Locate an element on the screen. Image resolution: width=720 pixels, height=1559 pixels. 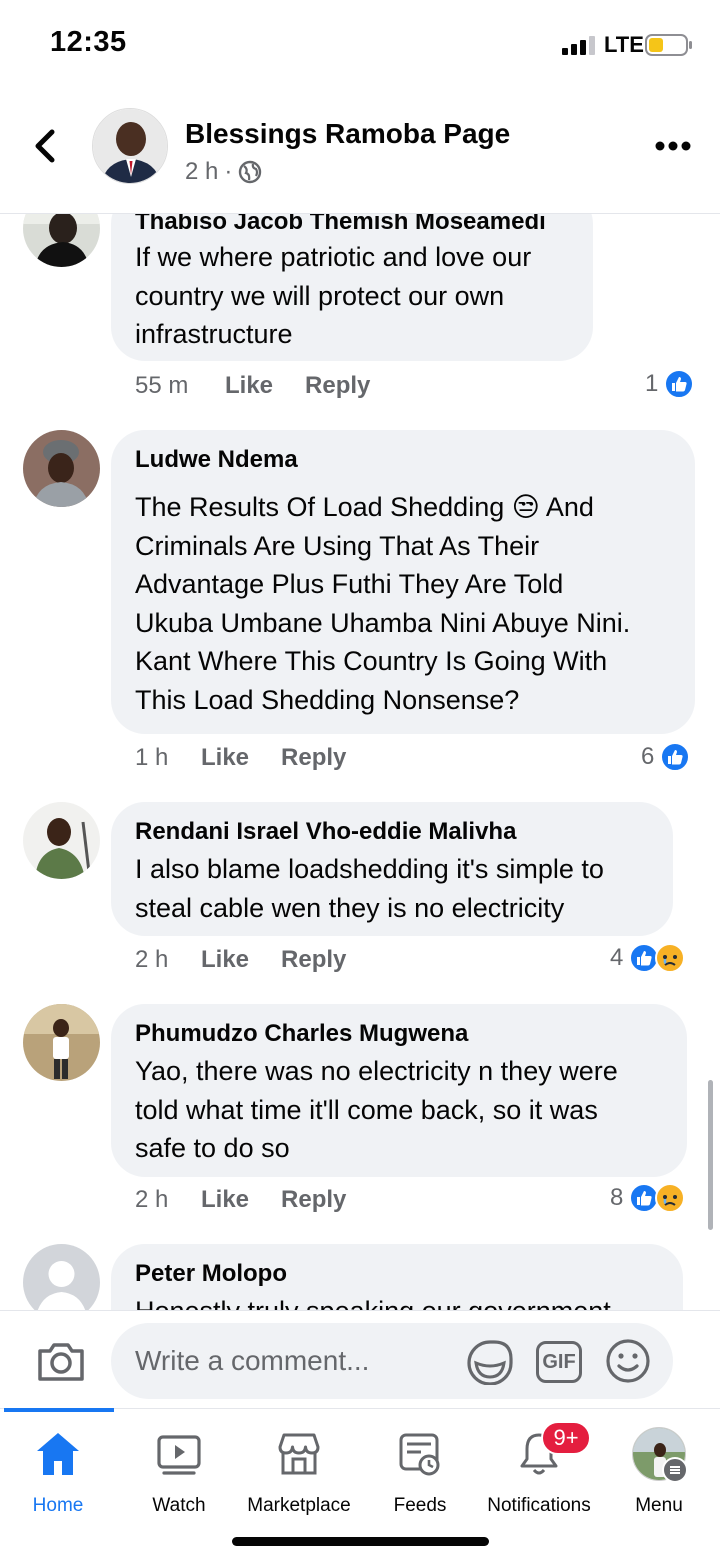
comment-time: 55 m is located at coordinates (162, 385).